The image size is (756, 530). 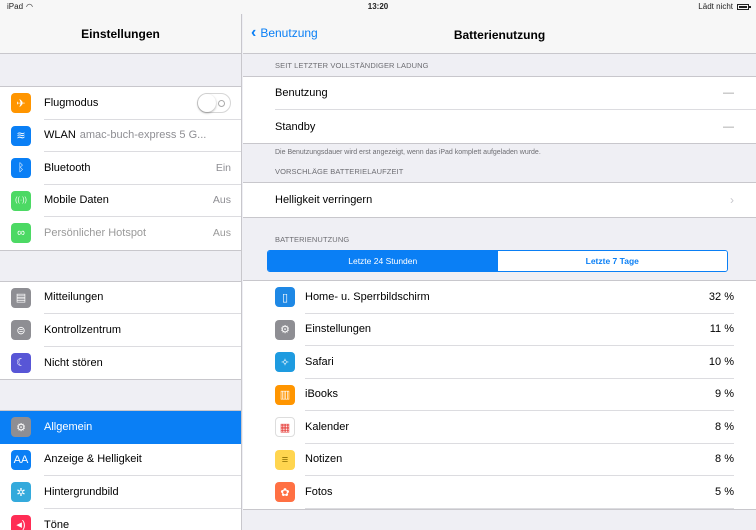 I want to click on sidebar-item-label: Mobile Daten, so click(x=76, y=200).